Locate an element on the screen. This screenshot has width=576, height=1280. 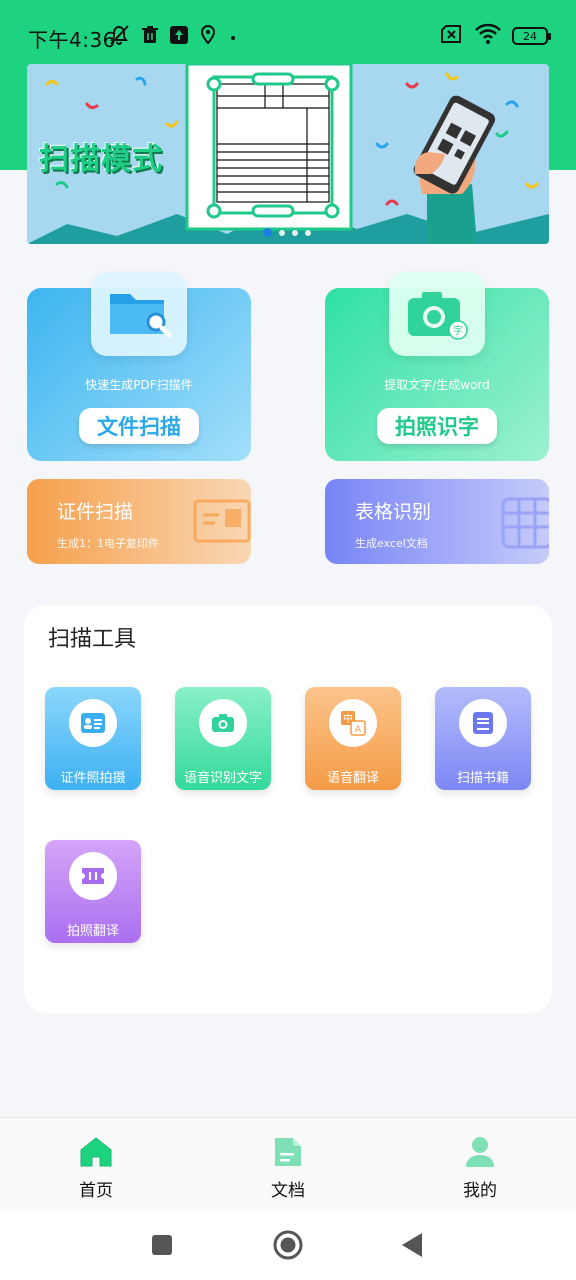
mute-icon is located at coordinates (119, 37).